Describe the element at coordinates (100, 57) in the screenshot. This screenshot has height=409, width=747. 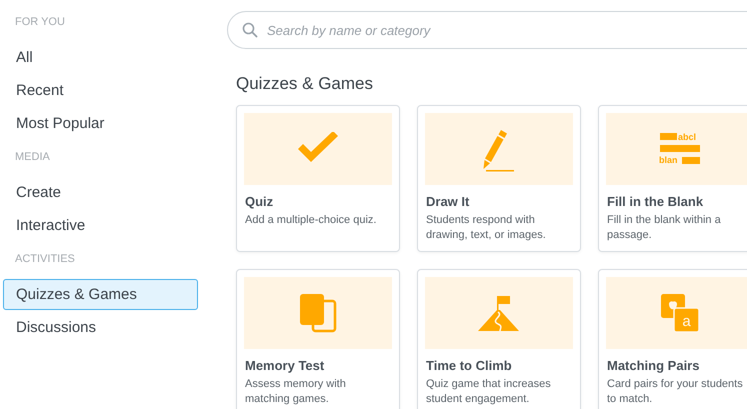
I see `sidebar-item: All` at that location.